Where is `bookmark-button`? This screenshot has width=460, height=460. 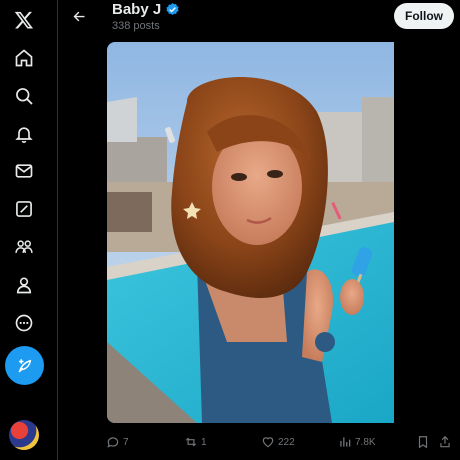
bookmark-button is located at coordinates (423, 442).